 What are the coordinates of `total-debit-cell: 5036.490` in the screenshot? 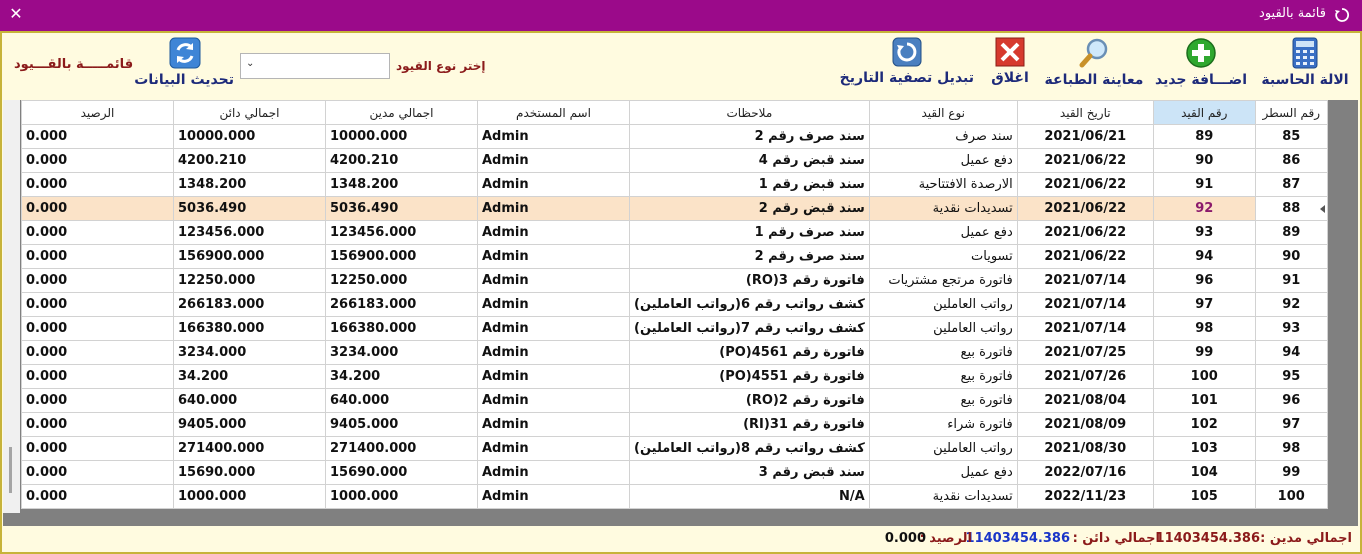 It's located at (401, 208).